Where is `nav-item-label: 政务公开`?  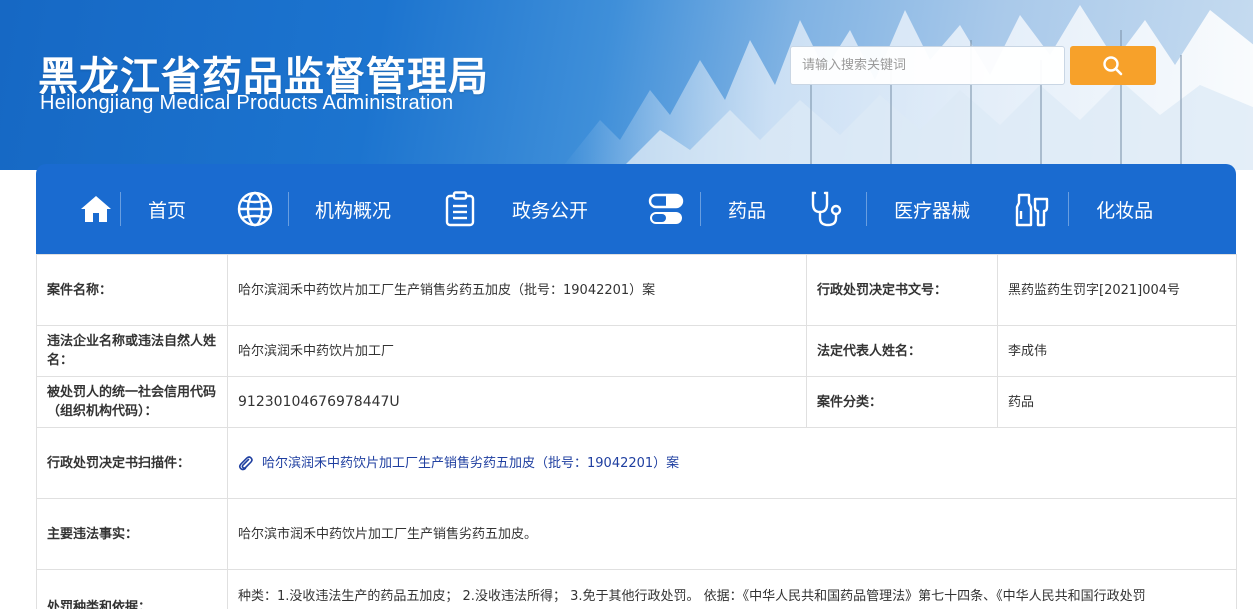
nav-item-label: 政务公开 is located at coordinates (550, 210).